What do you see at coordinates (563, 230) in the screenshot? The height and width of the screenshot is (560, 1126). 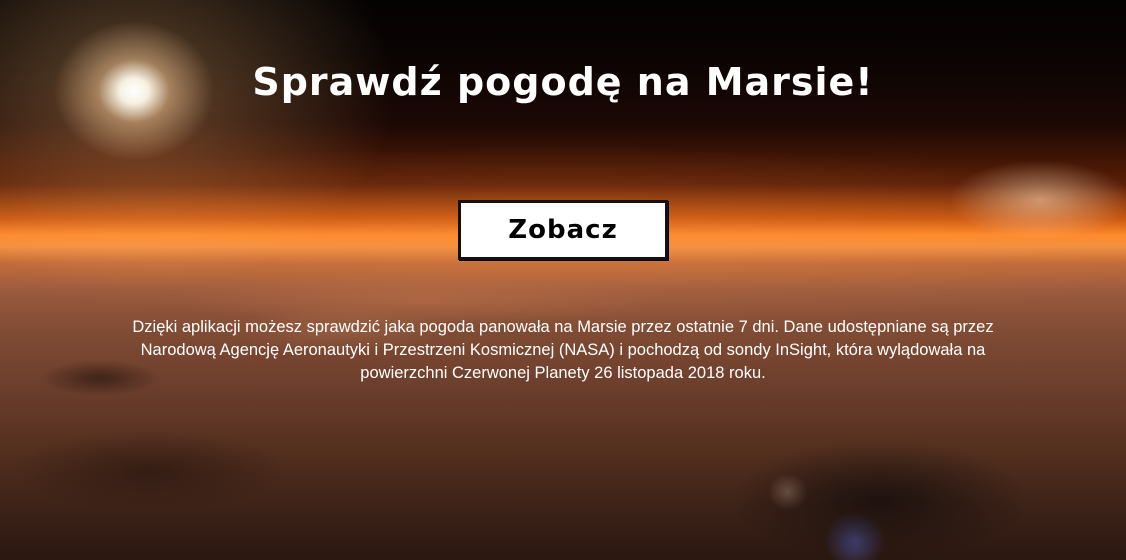 I see `see-weather-button: Zobacz` at bounding box center [563, 230].